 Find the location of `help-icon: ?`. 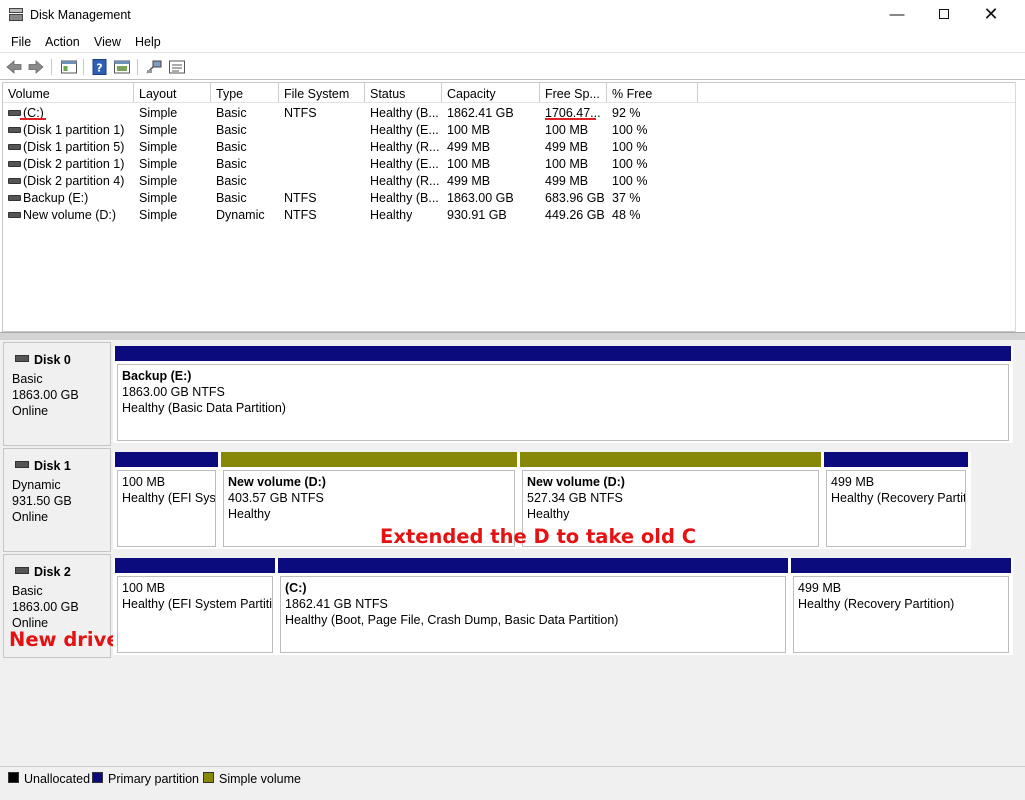

help-icon: ? is located at coordinates (100, 67).